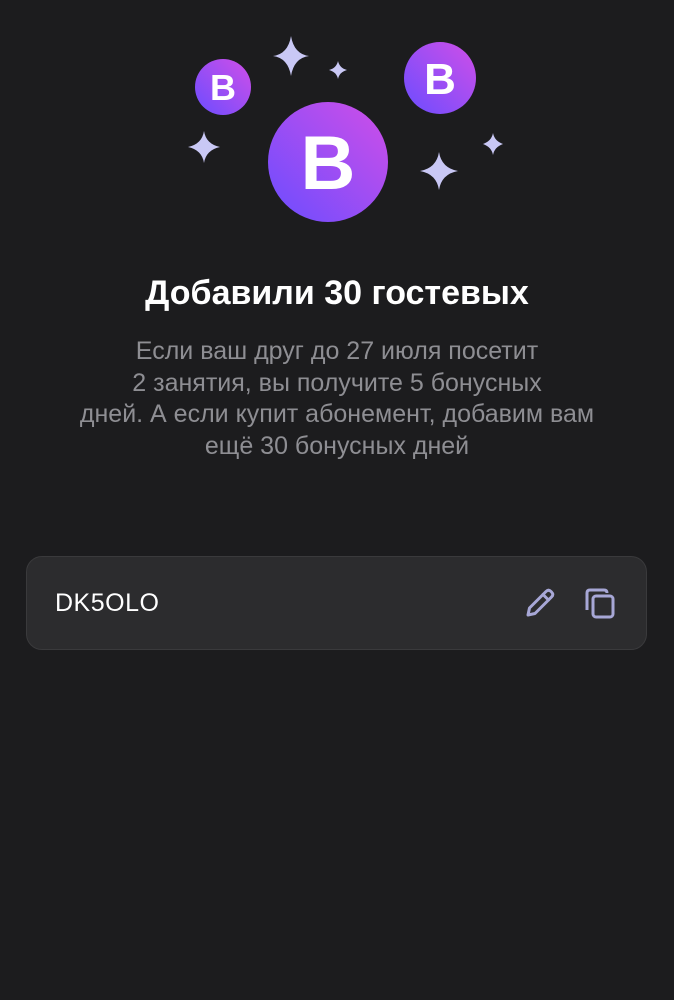  I want to click on hero-illustration: B B B, so click(345, 129).